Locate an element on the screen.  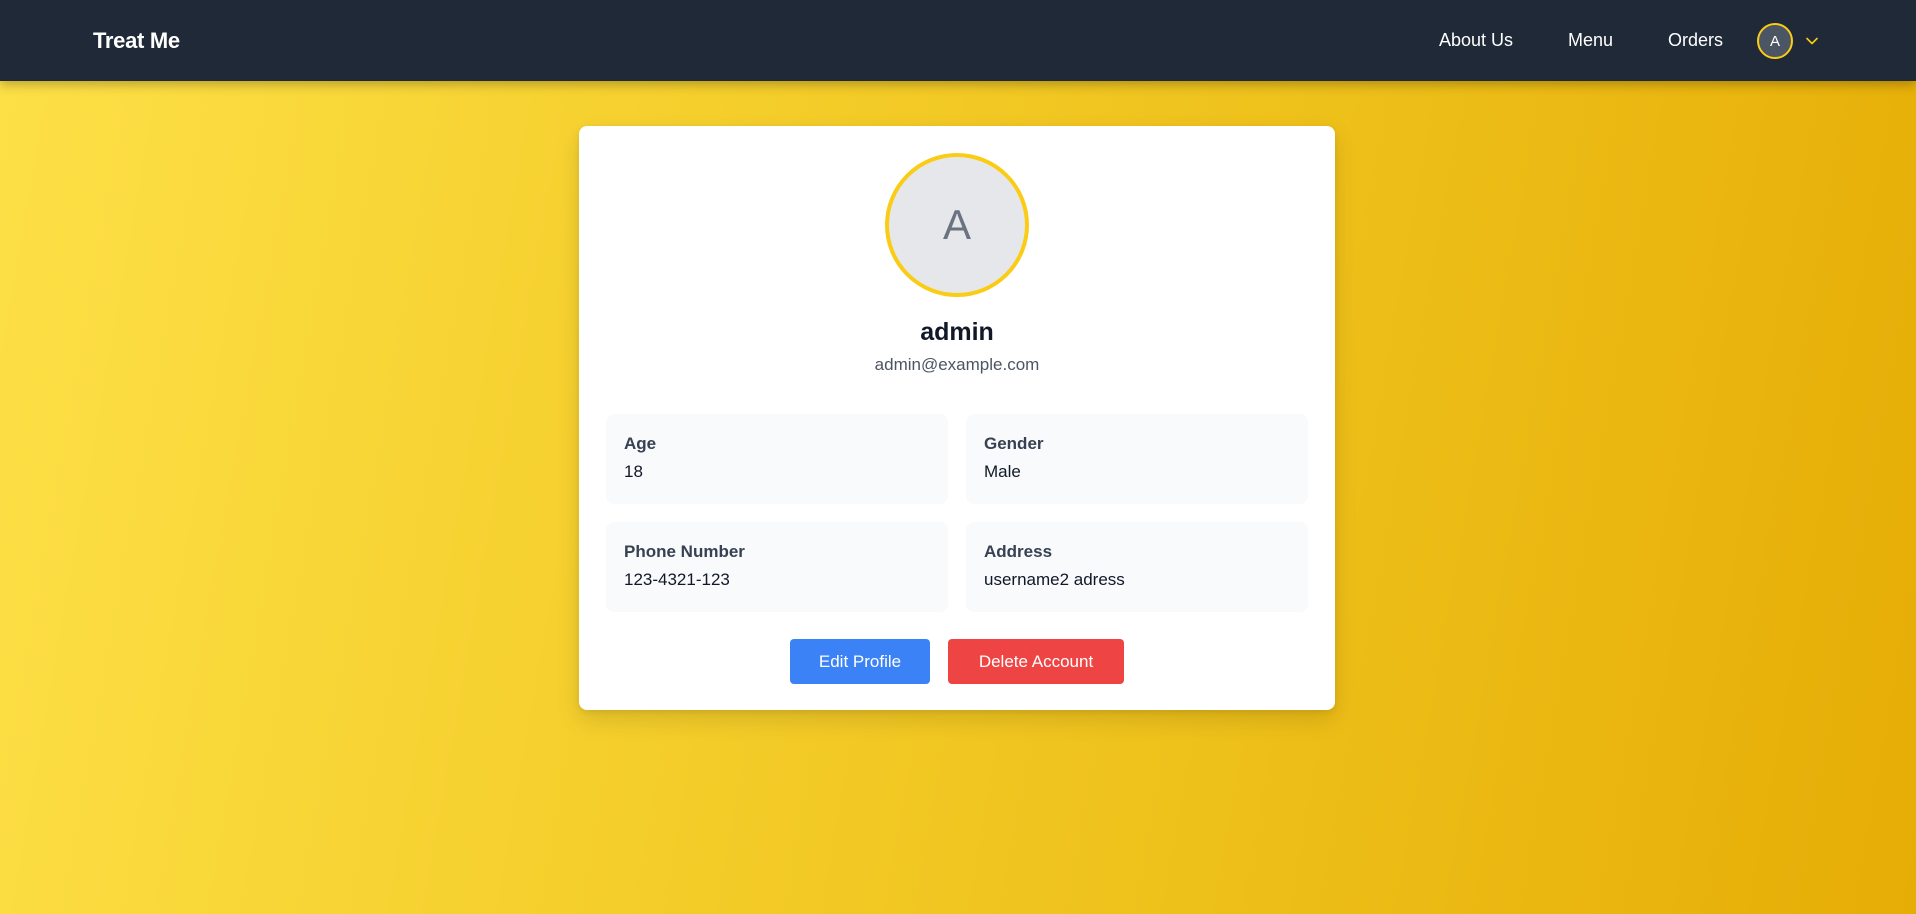
info-value: 18 is located at coordinates (633, 471).